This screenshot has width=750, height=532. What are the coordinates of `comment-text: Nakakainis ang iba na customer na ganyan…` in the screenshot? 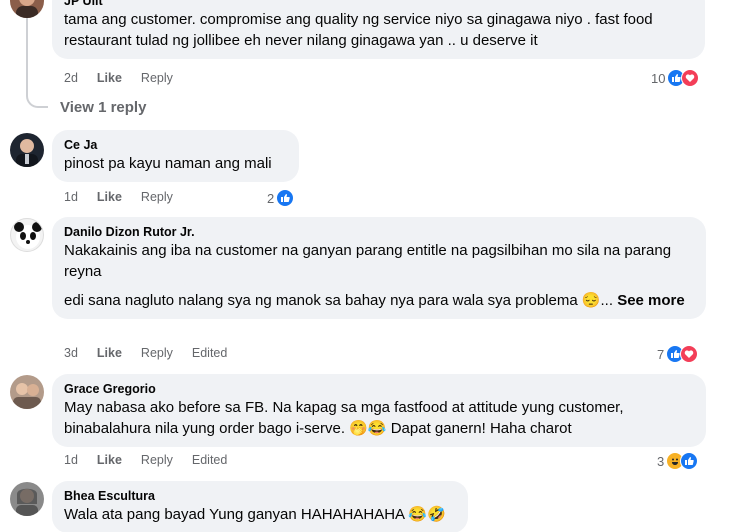 It's located at (368, 261).